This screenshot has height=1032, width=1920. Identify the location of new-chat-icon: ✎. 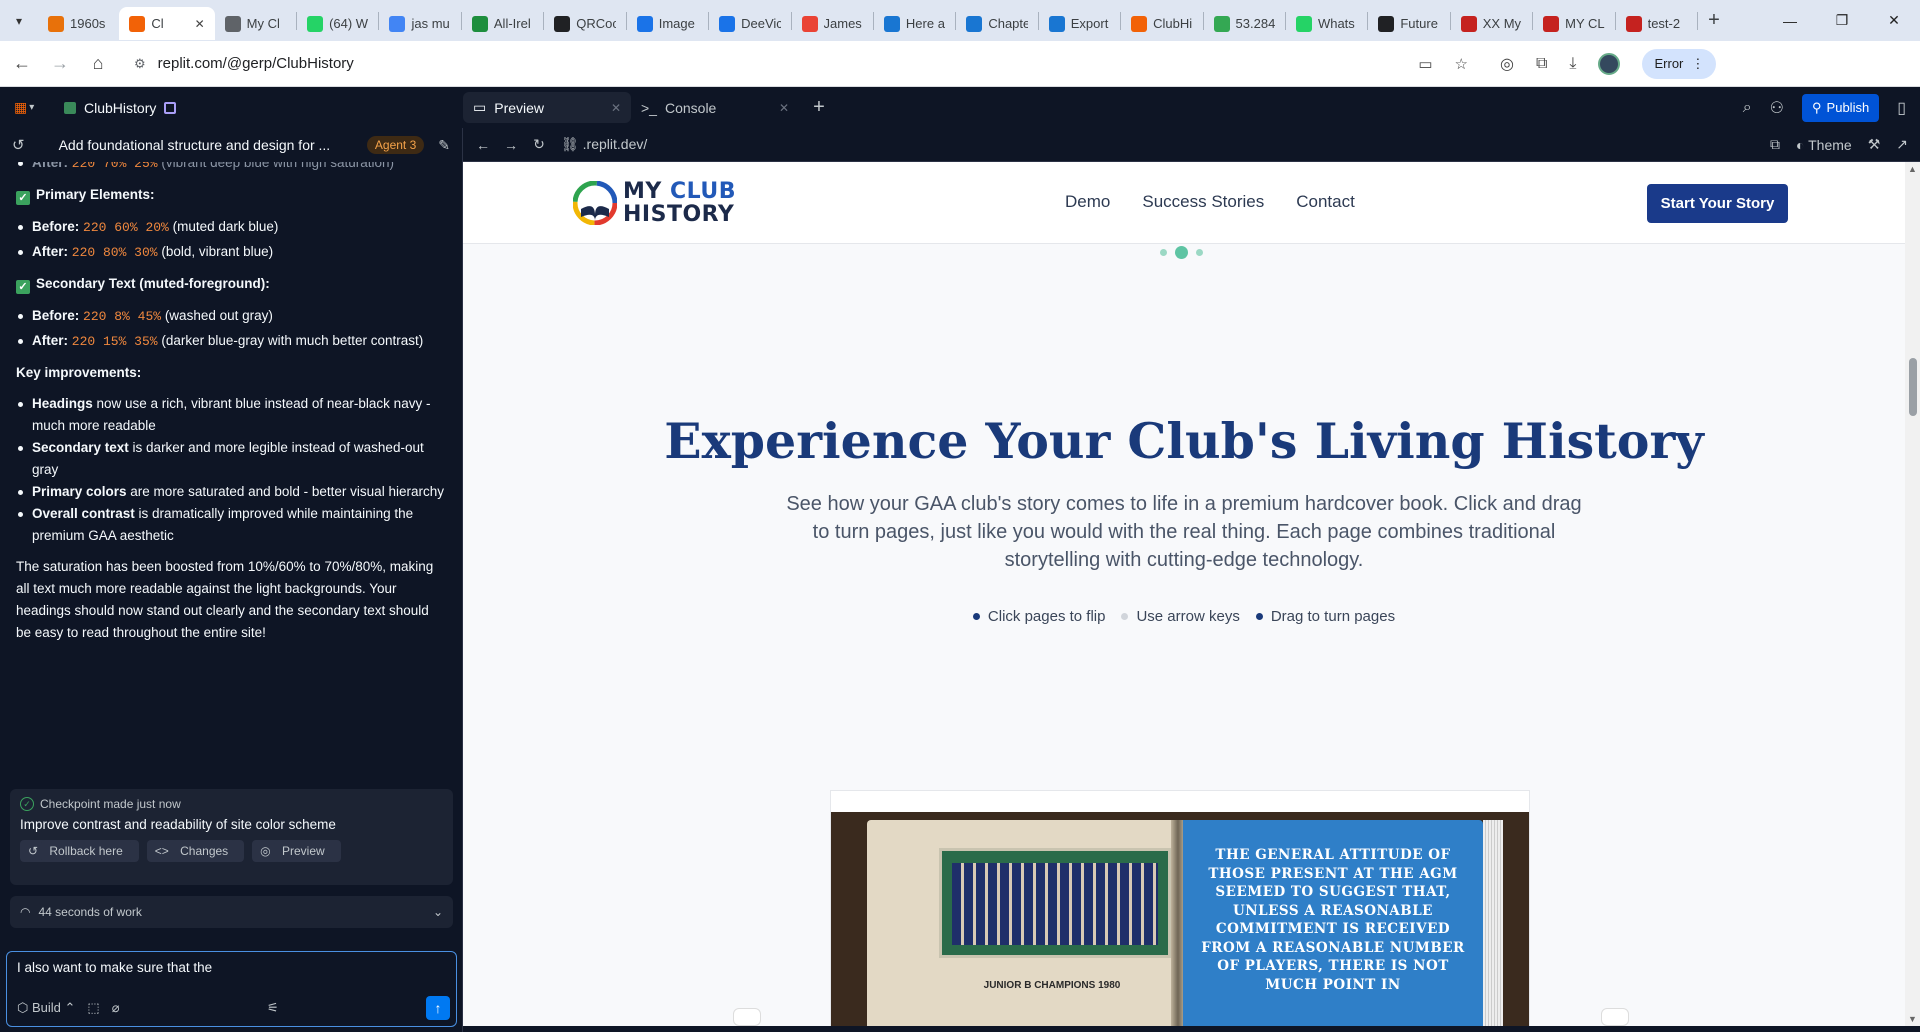
(444, 145).